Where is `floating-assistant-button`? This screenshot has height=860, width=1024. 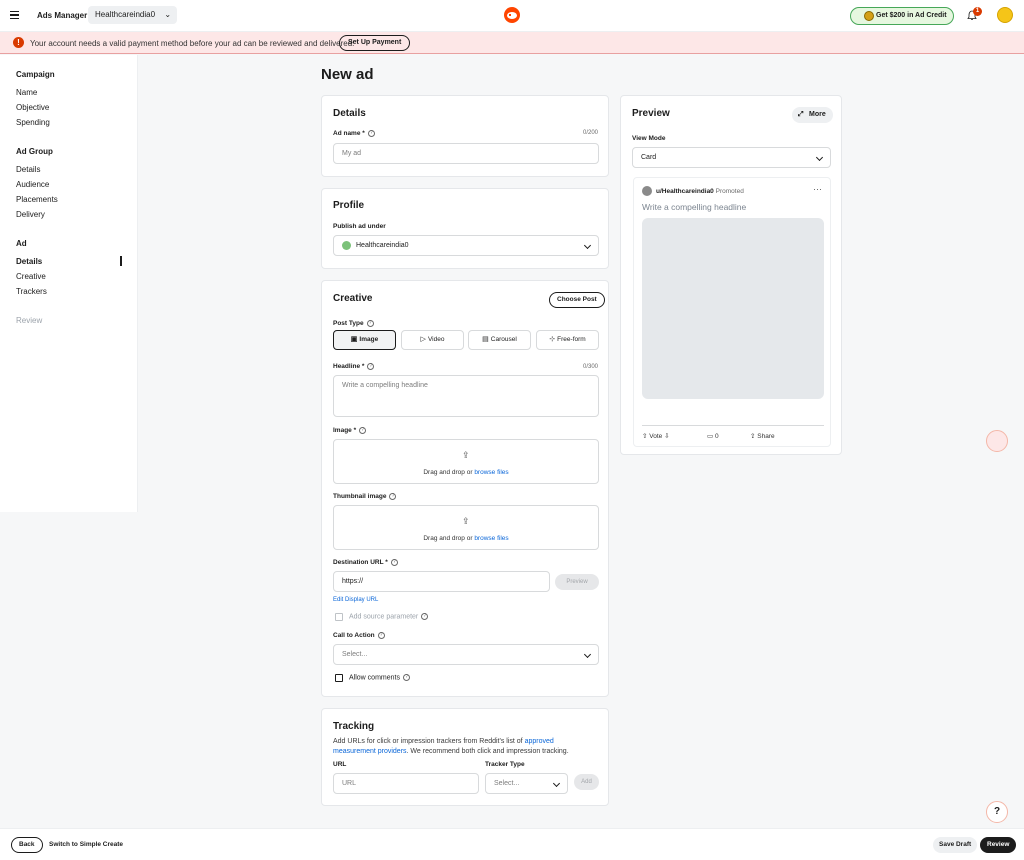
floating-assistant-button is located at coordinates (997, 441).